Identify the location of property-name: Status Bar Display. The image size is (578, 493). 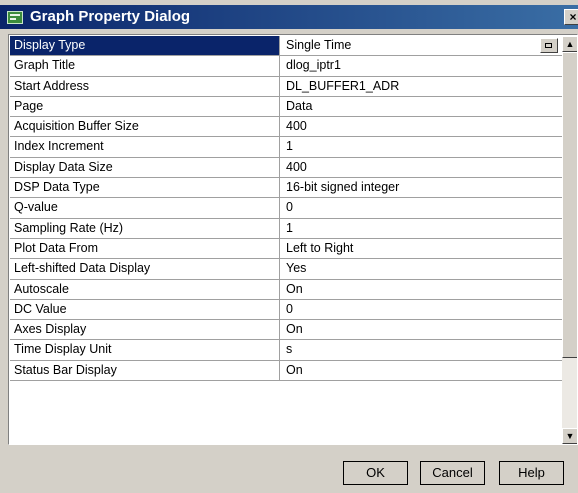
(145, 370).